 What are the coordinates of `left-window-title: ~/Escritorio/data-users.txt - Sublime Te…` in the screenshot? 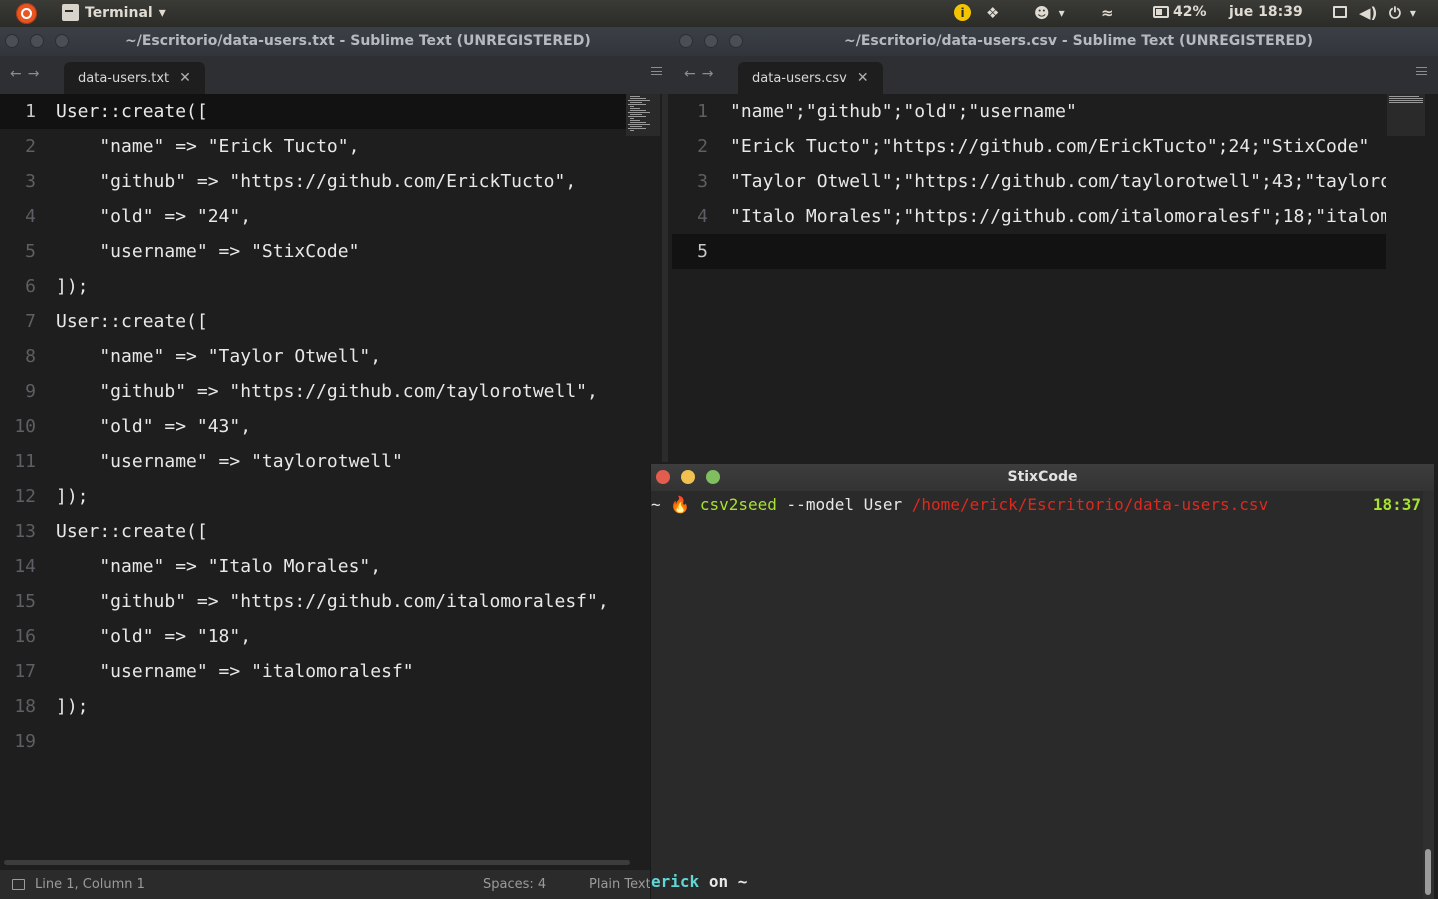 It's located at (358, 41).